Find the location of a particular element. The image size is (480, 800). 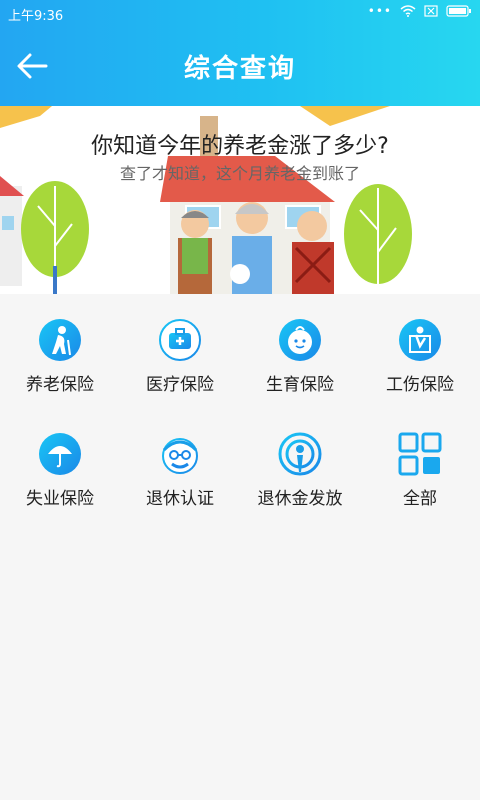

service-row: 失业保险 退休认证 退休金发放 全部 is located at coordinates (240, 489).